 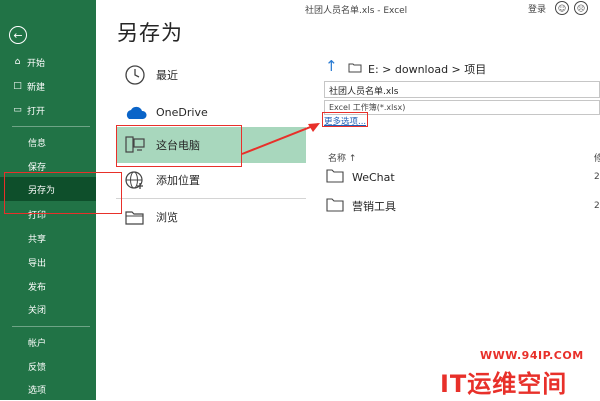 I want to click on nav-save-as: 另存为, so click(x=48, y=189).